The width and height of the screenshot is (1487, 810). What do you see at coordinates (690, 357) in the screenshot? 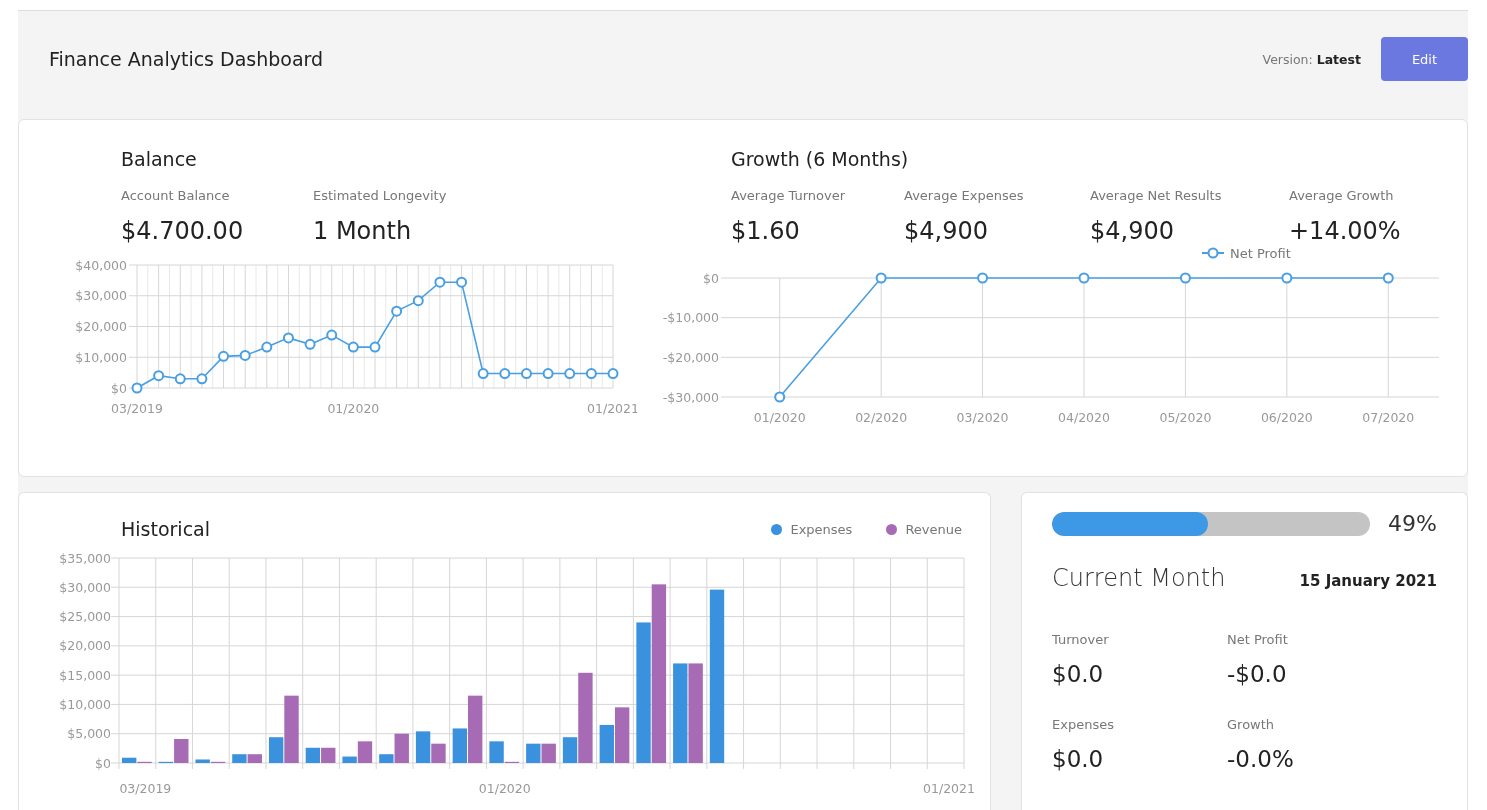
I see `axis-label: -$20,000` at bounding box center [690, 357].